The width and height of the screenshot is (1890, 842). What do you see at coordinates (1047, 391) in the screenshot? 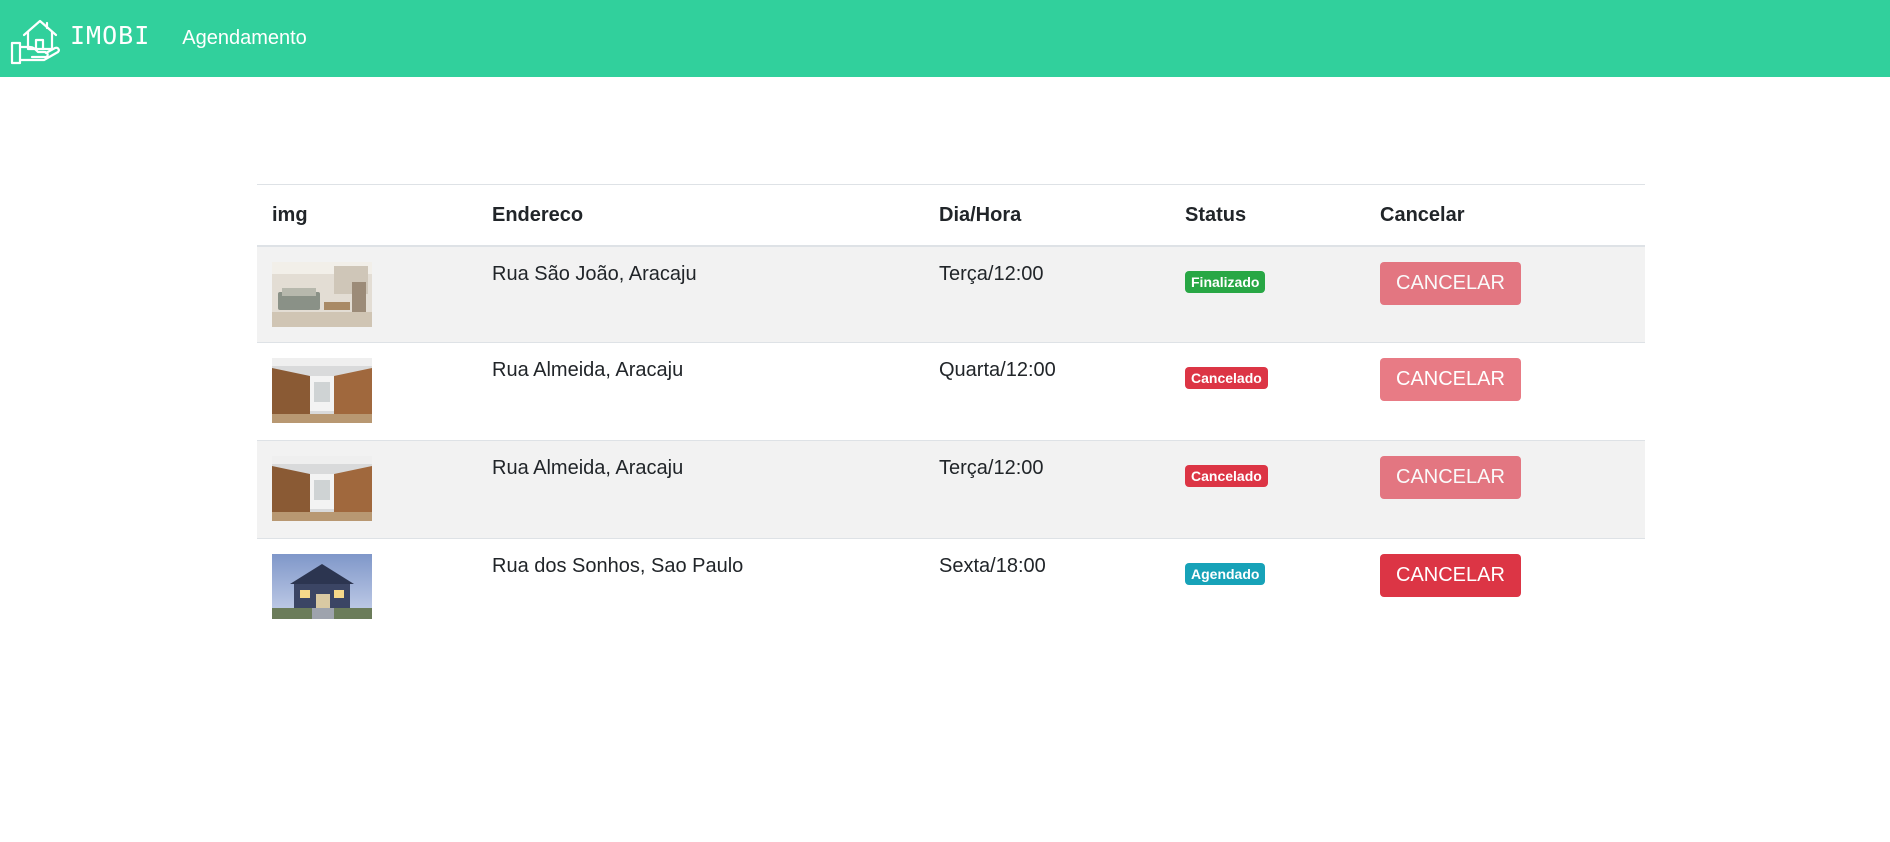
I see `datetime-cell: Quarta/12:00` at bounding box center [1047, 391].